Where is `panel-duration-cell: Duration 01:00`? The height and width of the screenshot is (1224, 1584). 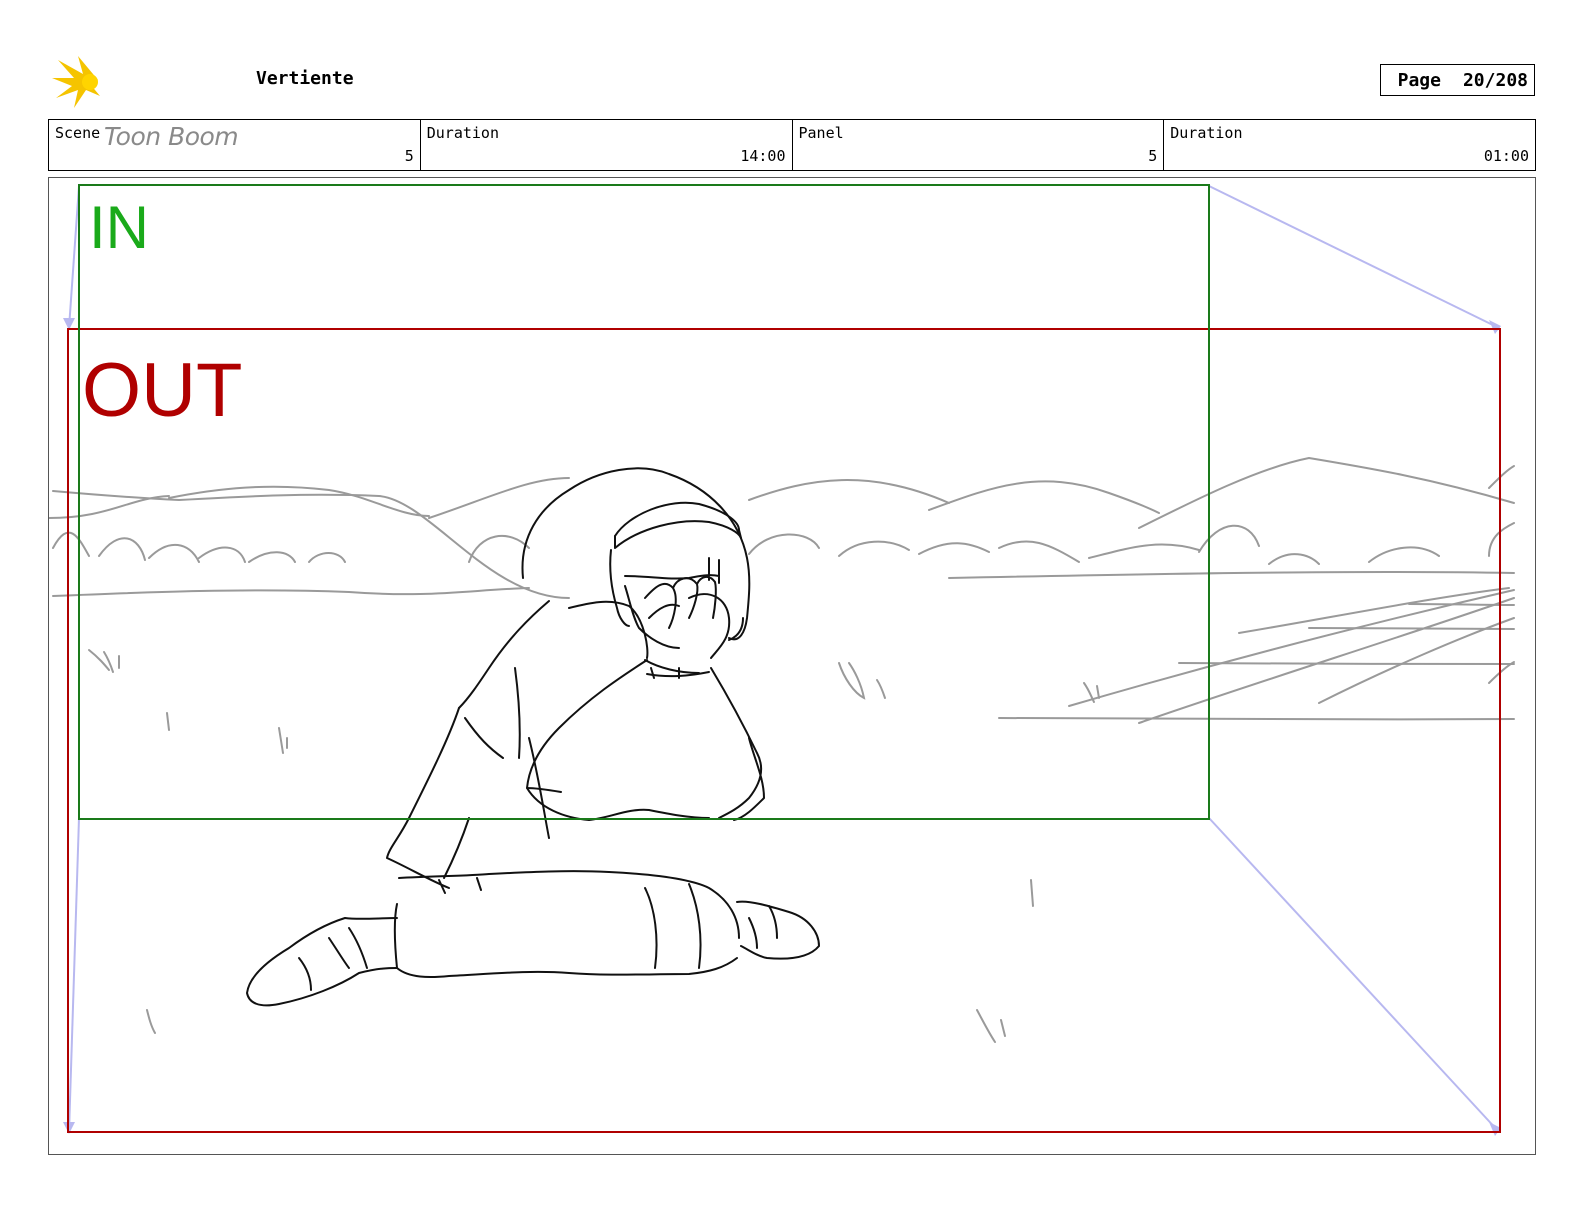 panel-duration-cell: Duration 01:00 is located at coordinates (1349, 145).